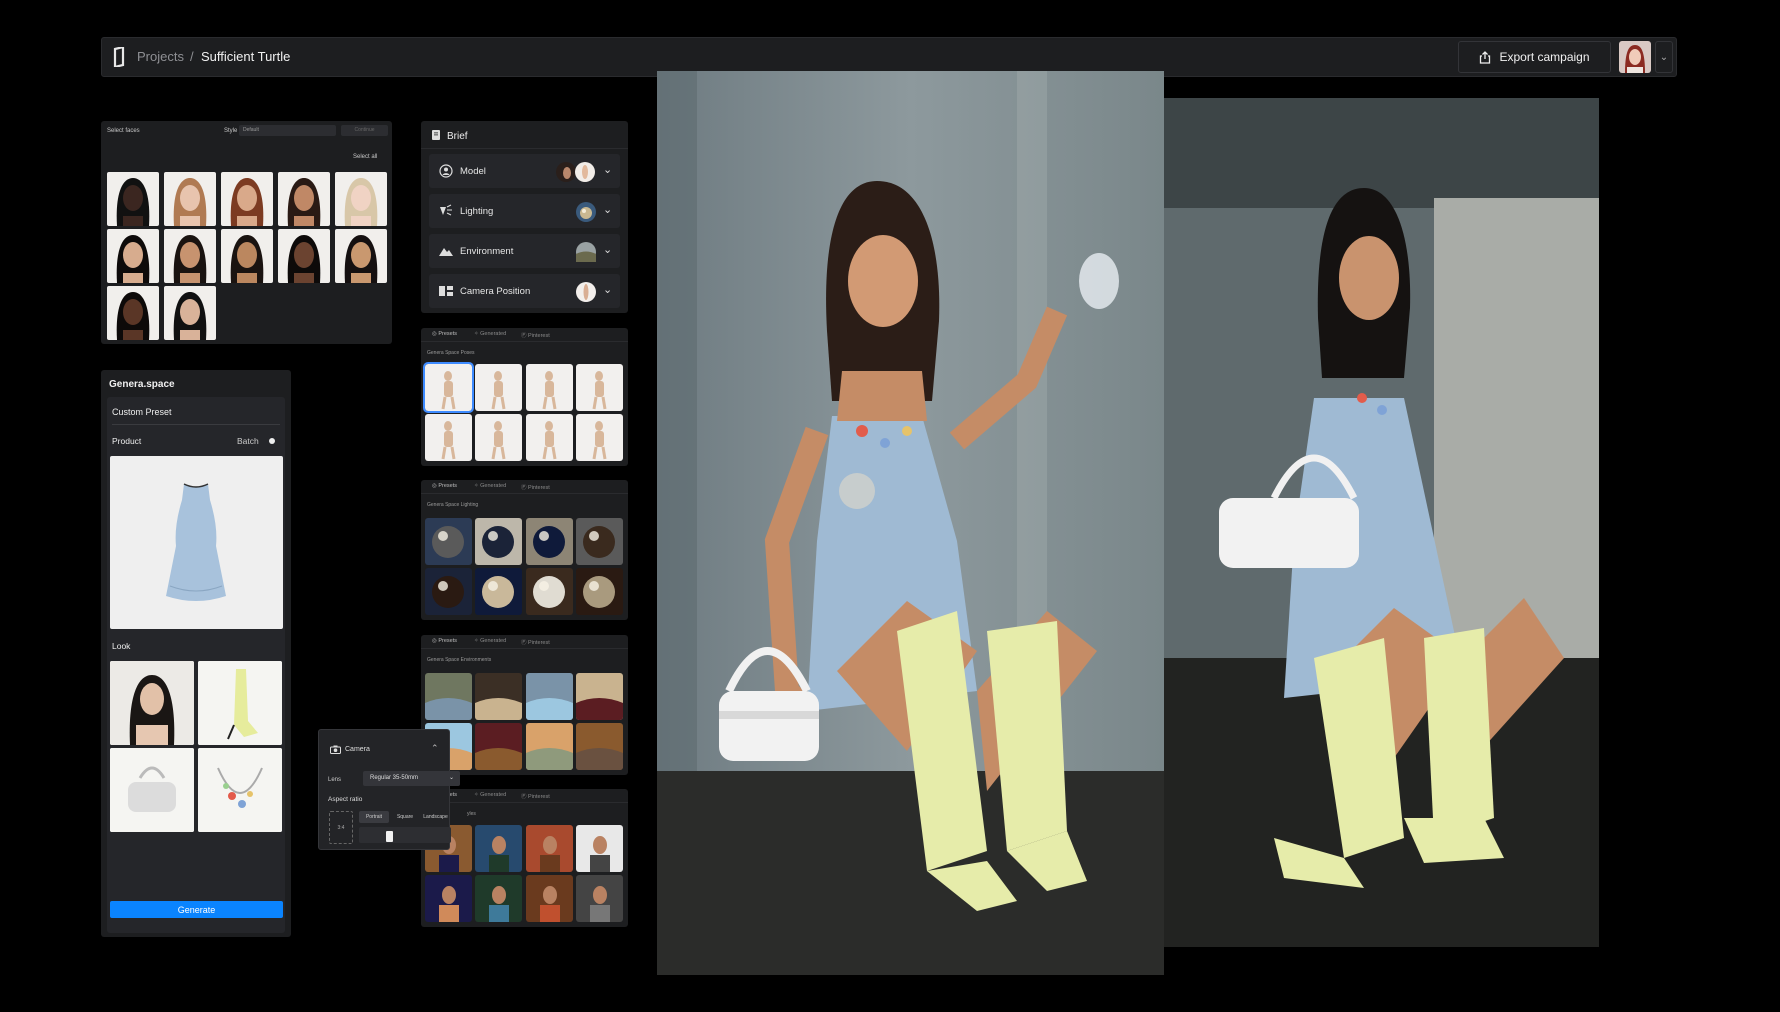  I want to click on export-campaign-button: Export campaign, so click(1534, 57).